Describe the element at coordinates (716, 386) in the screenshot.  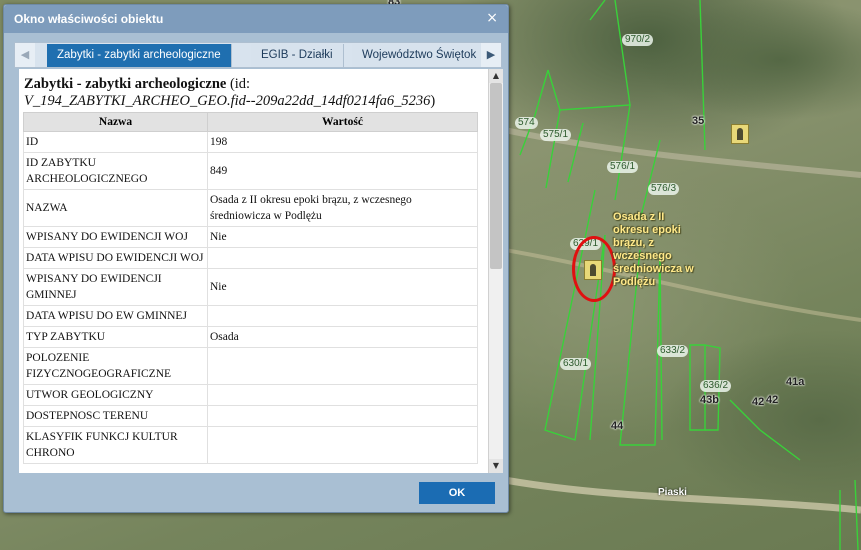
I see `parcel-label: 636/2` at that location.